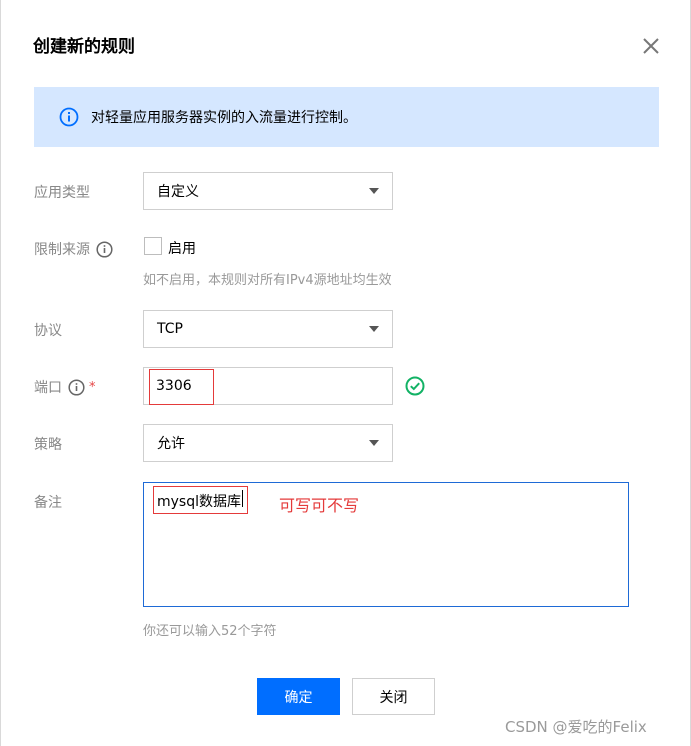 This screenshot has height=746, width=691. I want to click on policy-value: 允许, so click(171, 444).